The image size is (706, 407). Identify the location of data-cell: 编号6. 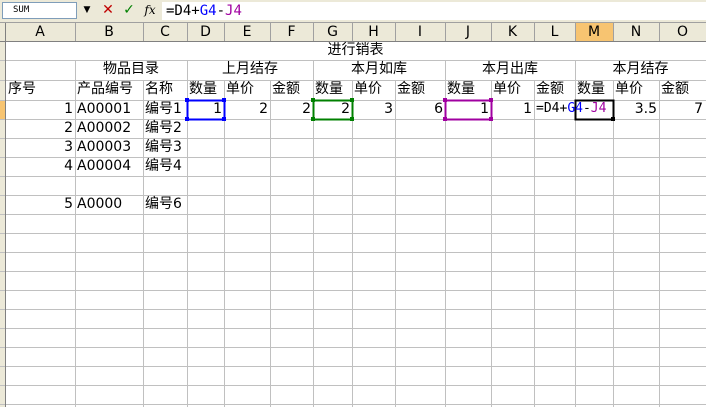
(163, 204).